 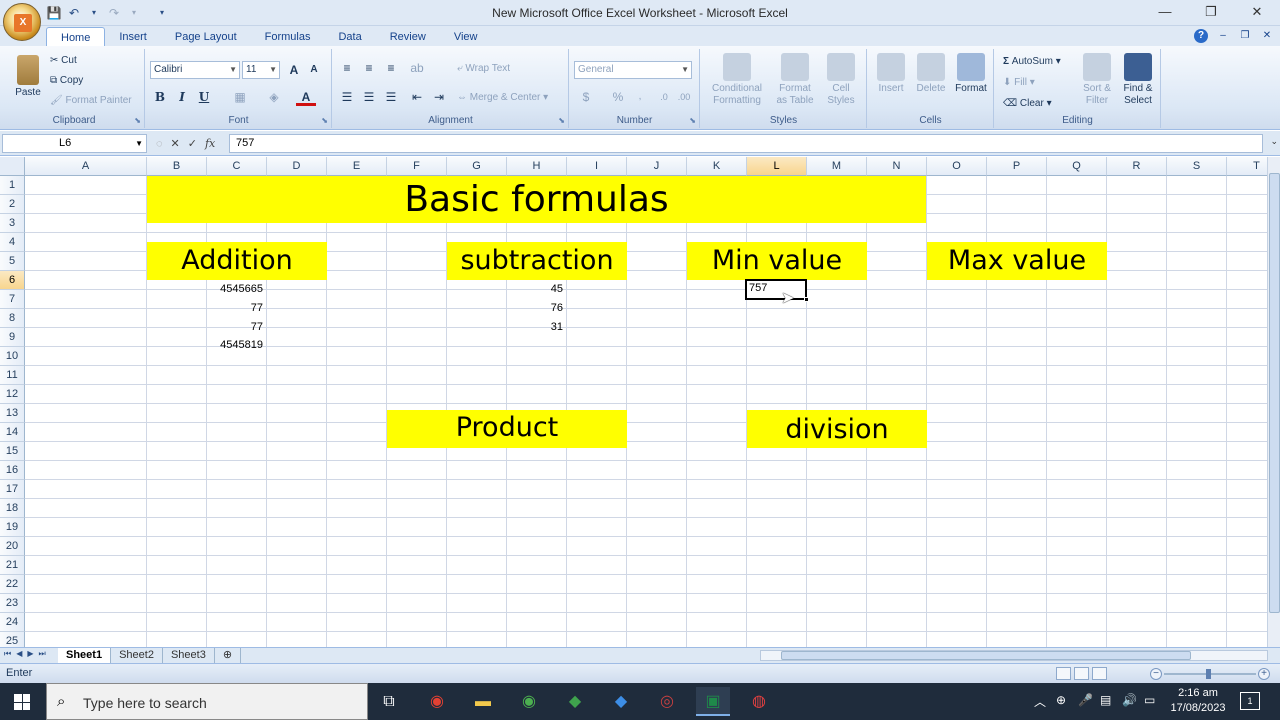 What do you see at coordinates (206, 37) in the screenshot?
I see `tab-page-layout: Page Layout` at bounding box center [206, 37].